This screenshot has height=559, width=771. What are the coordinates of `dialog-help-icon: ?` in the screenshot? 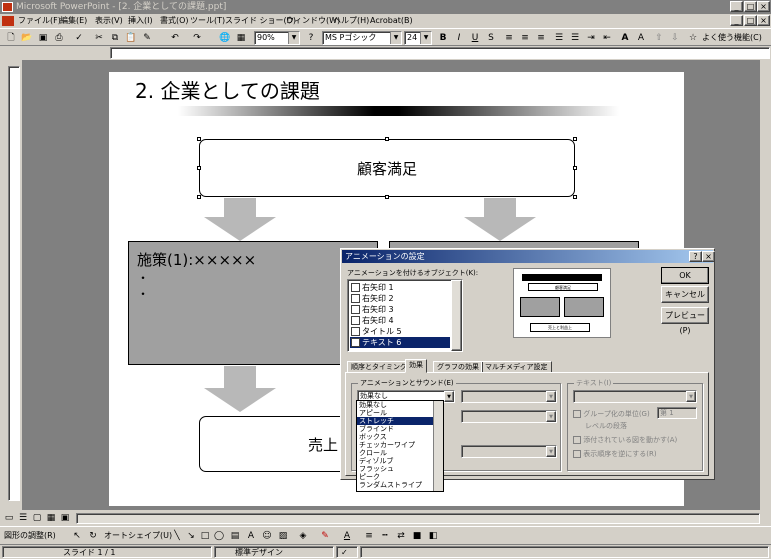 It's located at (695, 256).